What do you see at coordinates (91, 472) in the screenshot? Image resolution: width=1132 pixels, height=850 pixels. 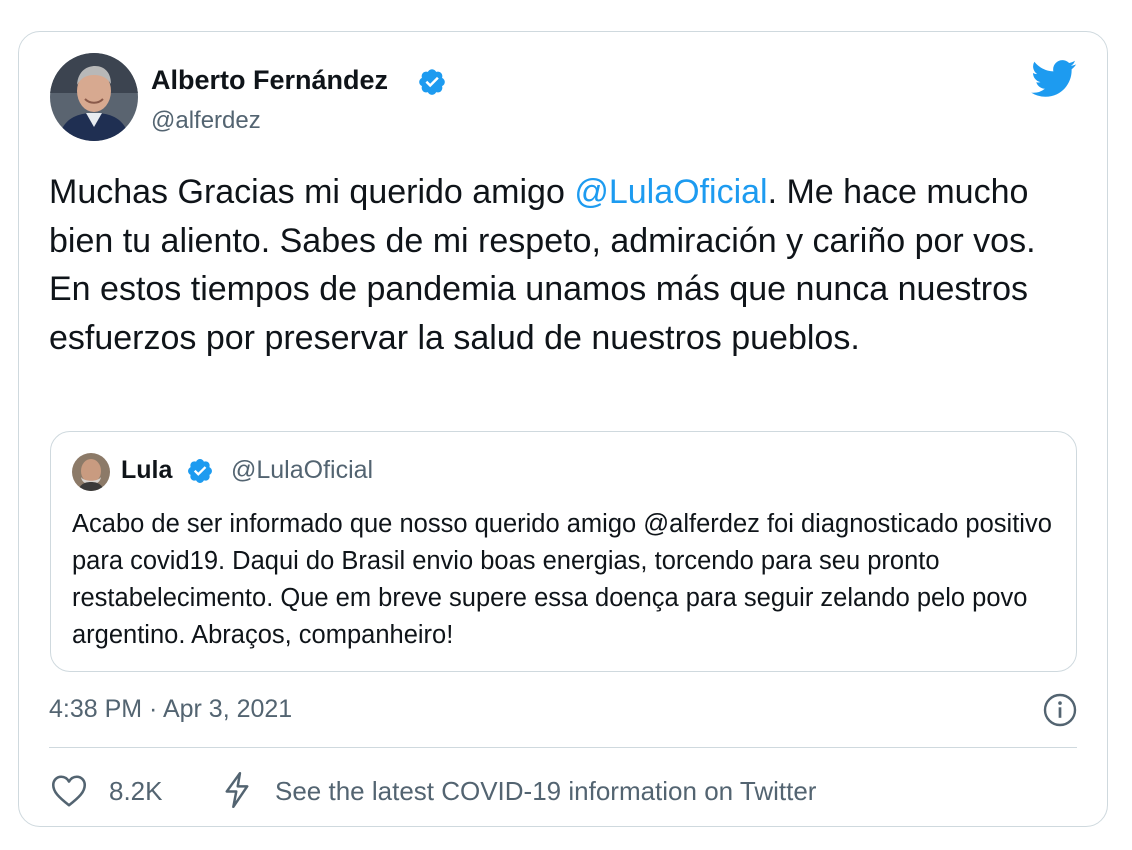 I see `quoted-avatar` at bounding box center [91, 472].